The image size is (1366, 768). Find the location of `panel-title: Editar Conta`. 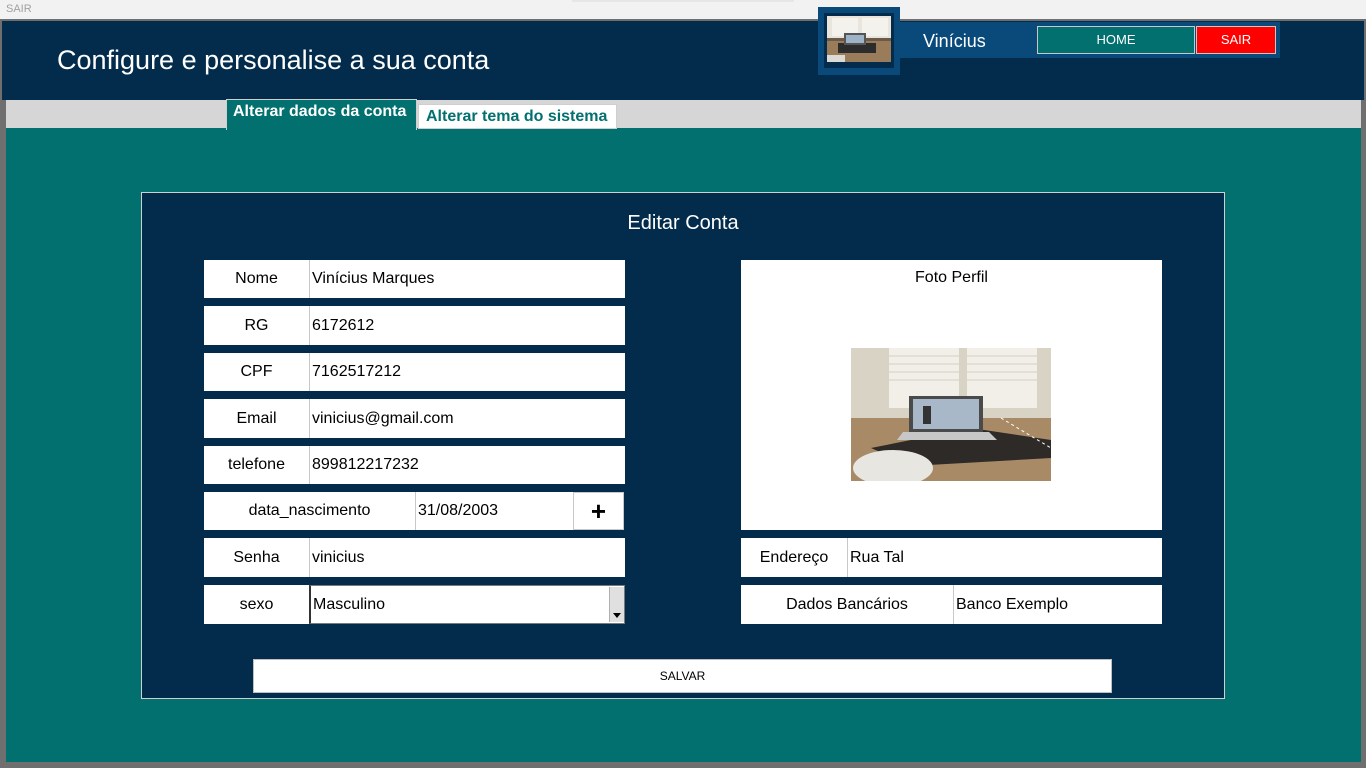

panel-title: Editar Conta is located at coordinates (683, 223).